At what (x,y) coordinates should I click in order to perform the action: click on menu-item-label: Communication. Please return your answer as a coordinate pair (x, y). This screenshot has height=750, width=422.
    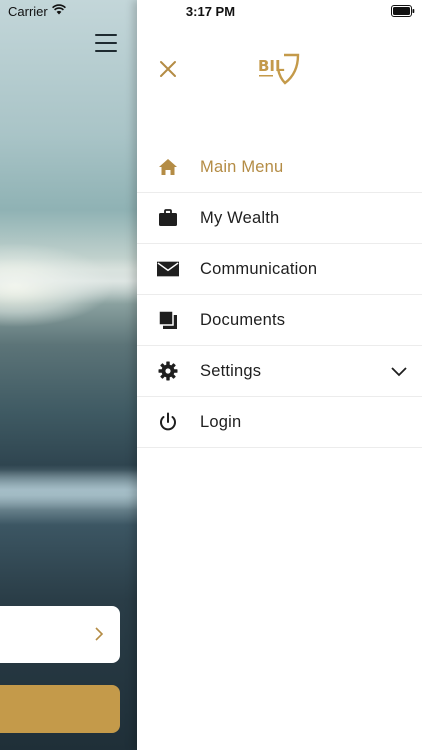
    Looking at the image, I should click on (259, 268).